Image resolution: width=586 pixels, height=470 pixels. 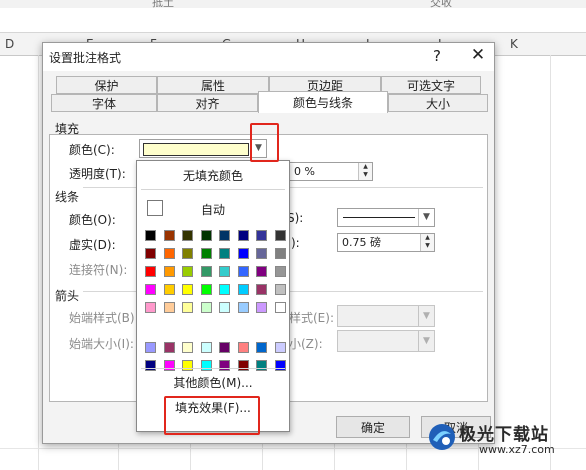 I want to click on tab-alt-text: 可选文字, so click(x=431, y=85).